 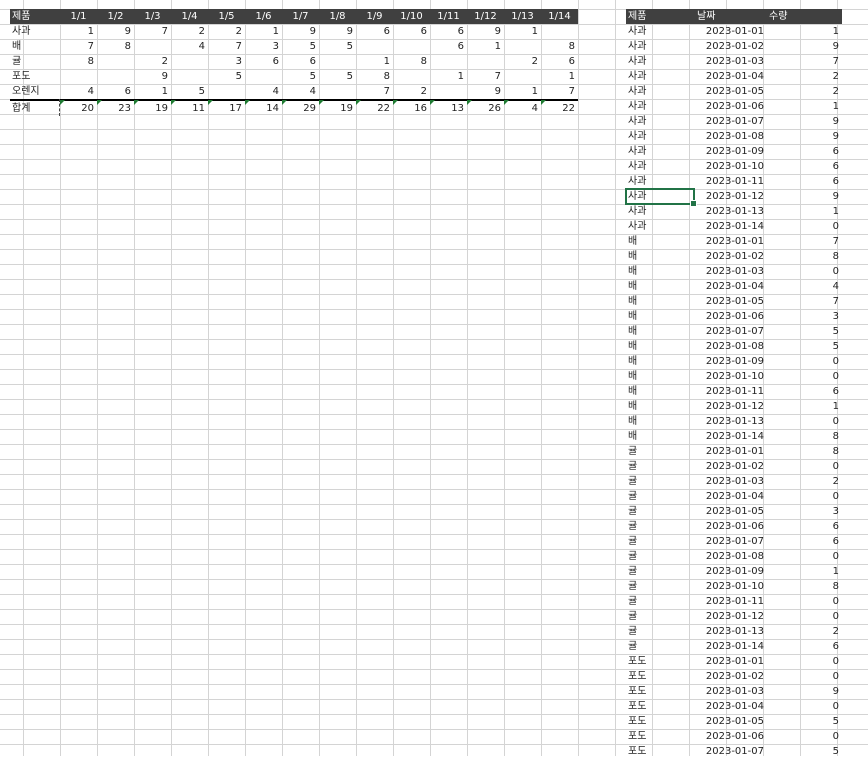 I want to click on pivot-total-cell: 26, so click(x=485, y=106).